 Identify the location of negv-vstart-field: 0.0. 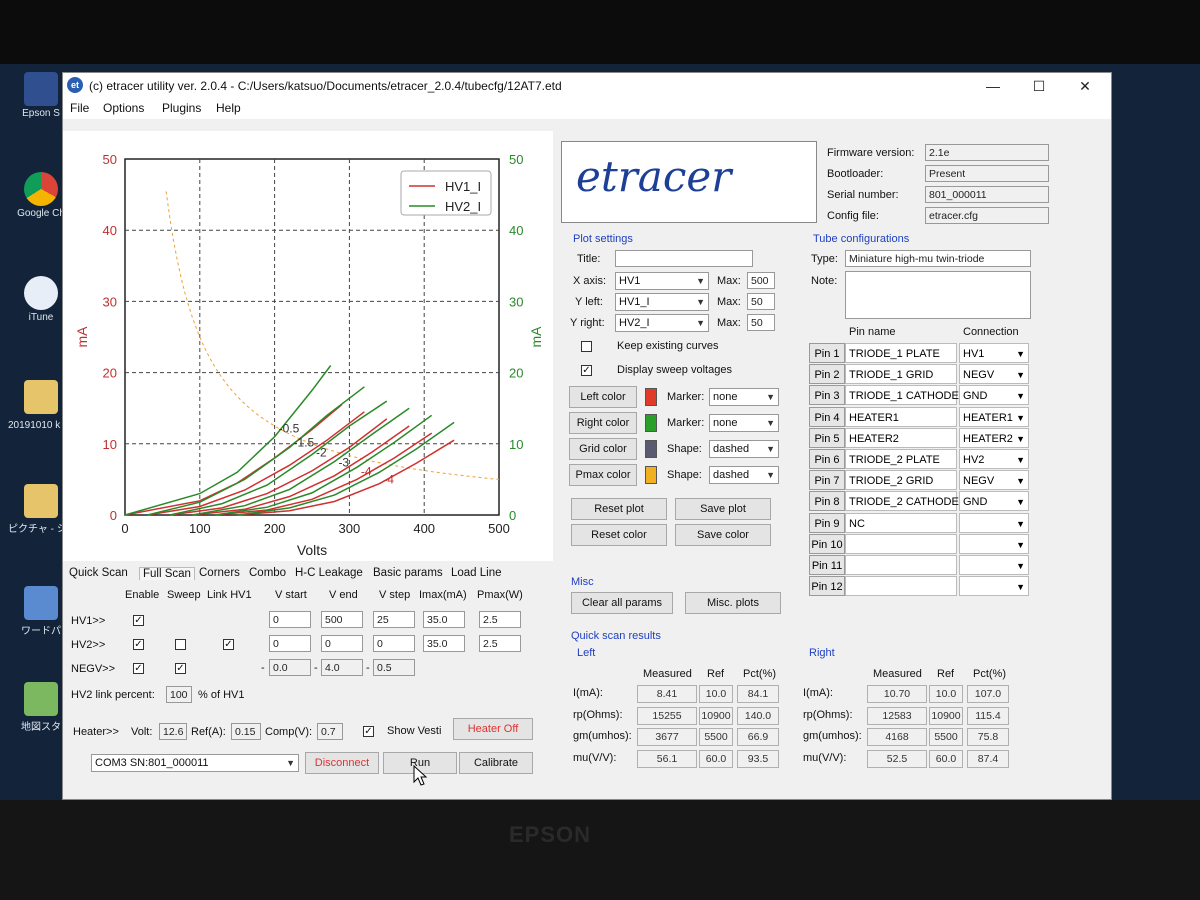
(290, 667).